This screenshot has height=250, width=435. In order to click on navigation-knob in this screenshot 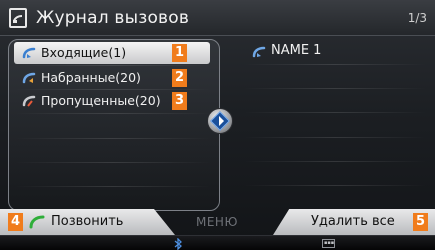, I will do `click(220, 121)`.